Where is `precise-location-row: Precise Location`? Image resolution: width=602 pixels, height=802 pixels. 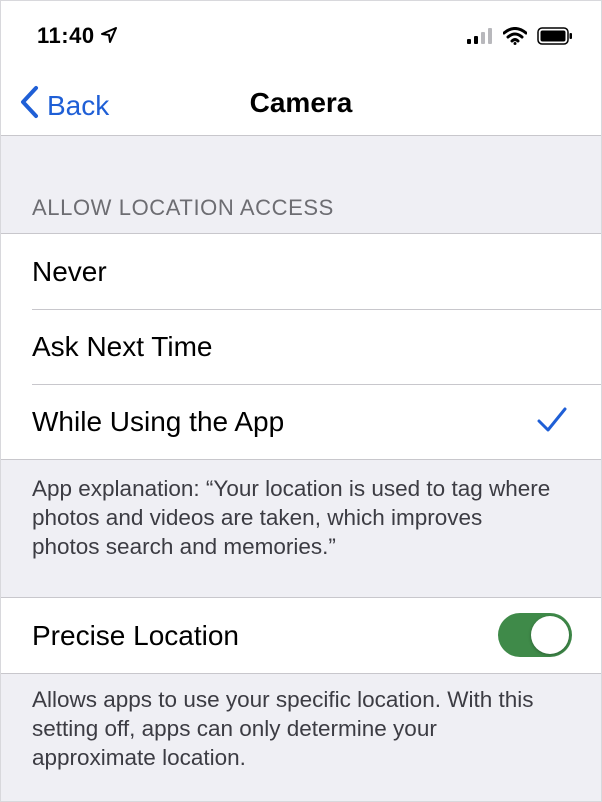
precise-location-row: Precise Location is located at coordinates (301, 635).